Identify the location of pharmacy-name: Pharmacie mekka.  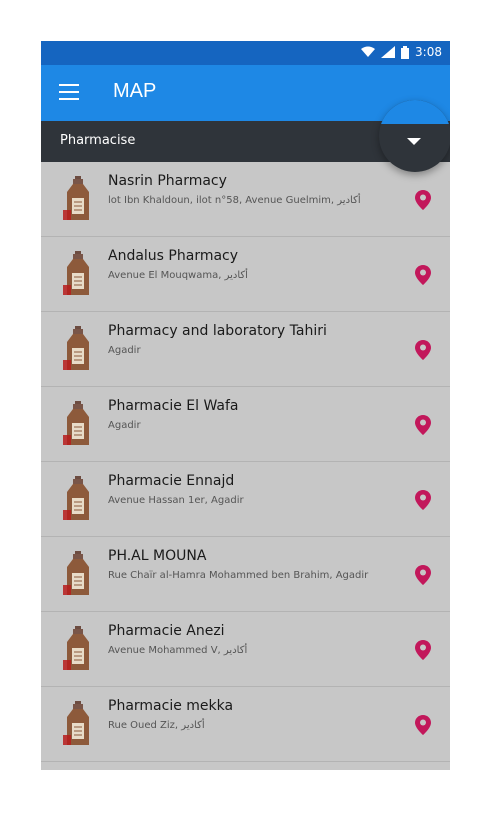
(171, 706).